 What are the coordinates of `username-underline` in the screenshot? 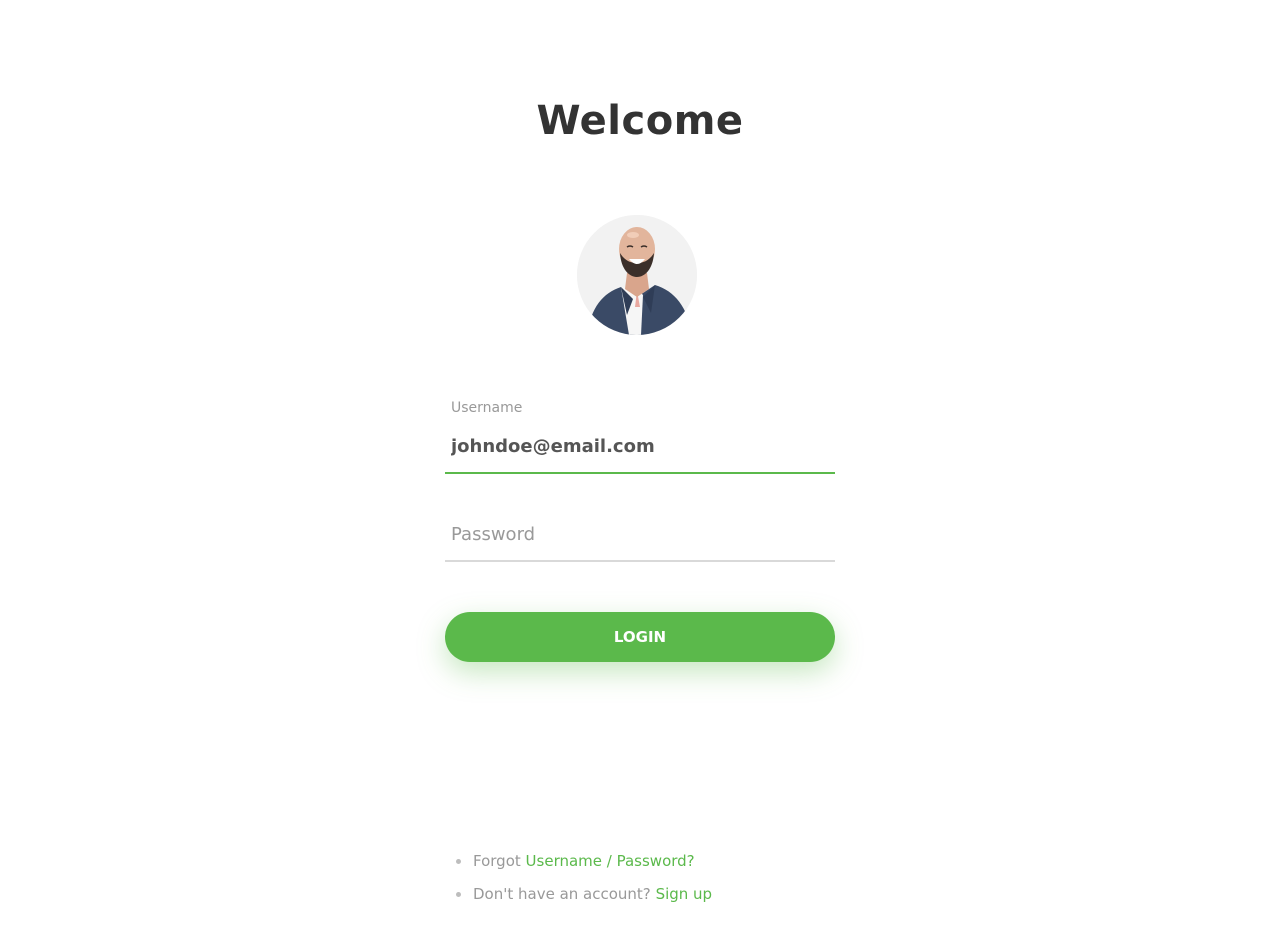 It's located at (640, 473).